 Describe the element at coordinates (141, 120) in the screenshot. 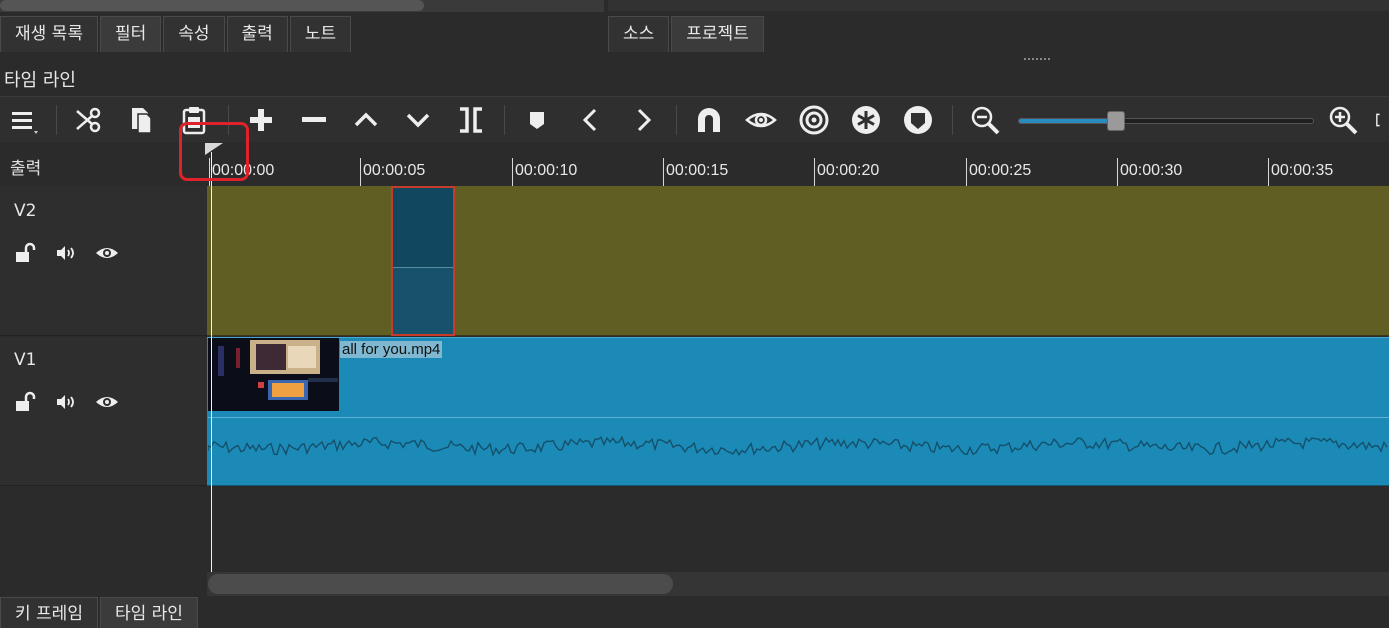

I see `copy-icon` at that location.